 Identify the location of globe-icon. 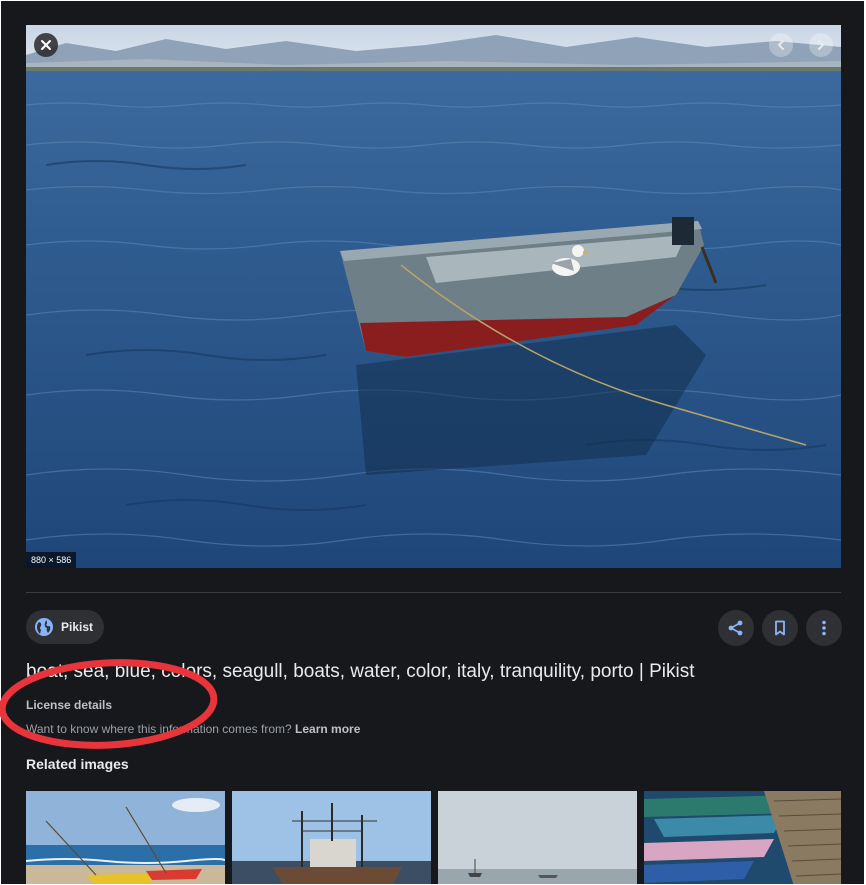
(44, 627).